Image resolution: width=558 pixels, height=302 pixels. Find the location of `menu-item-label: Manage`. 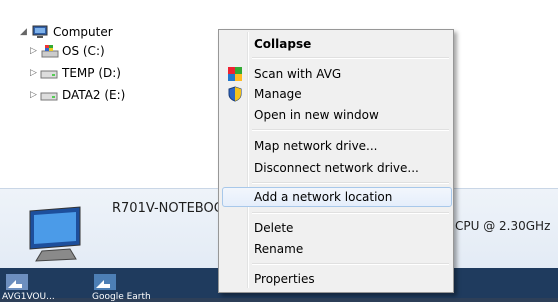

menu-item-label: Manage is located at coordinates (278, 94).